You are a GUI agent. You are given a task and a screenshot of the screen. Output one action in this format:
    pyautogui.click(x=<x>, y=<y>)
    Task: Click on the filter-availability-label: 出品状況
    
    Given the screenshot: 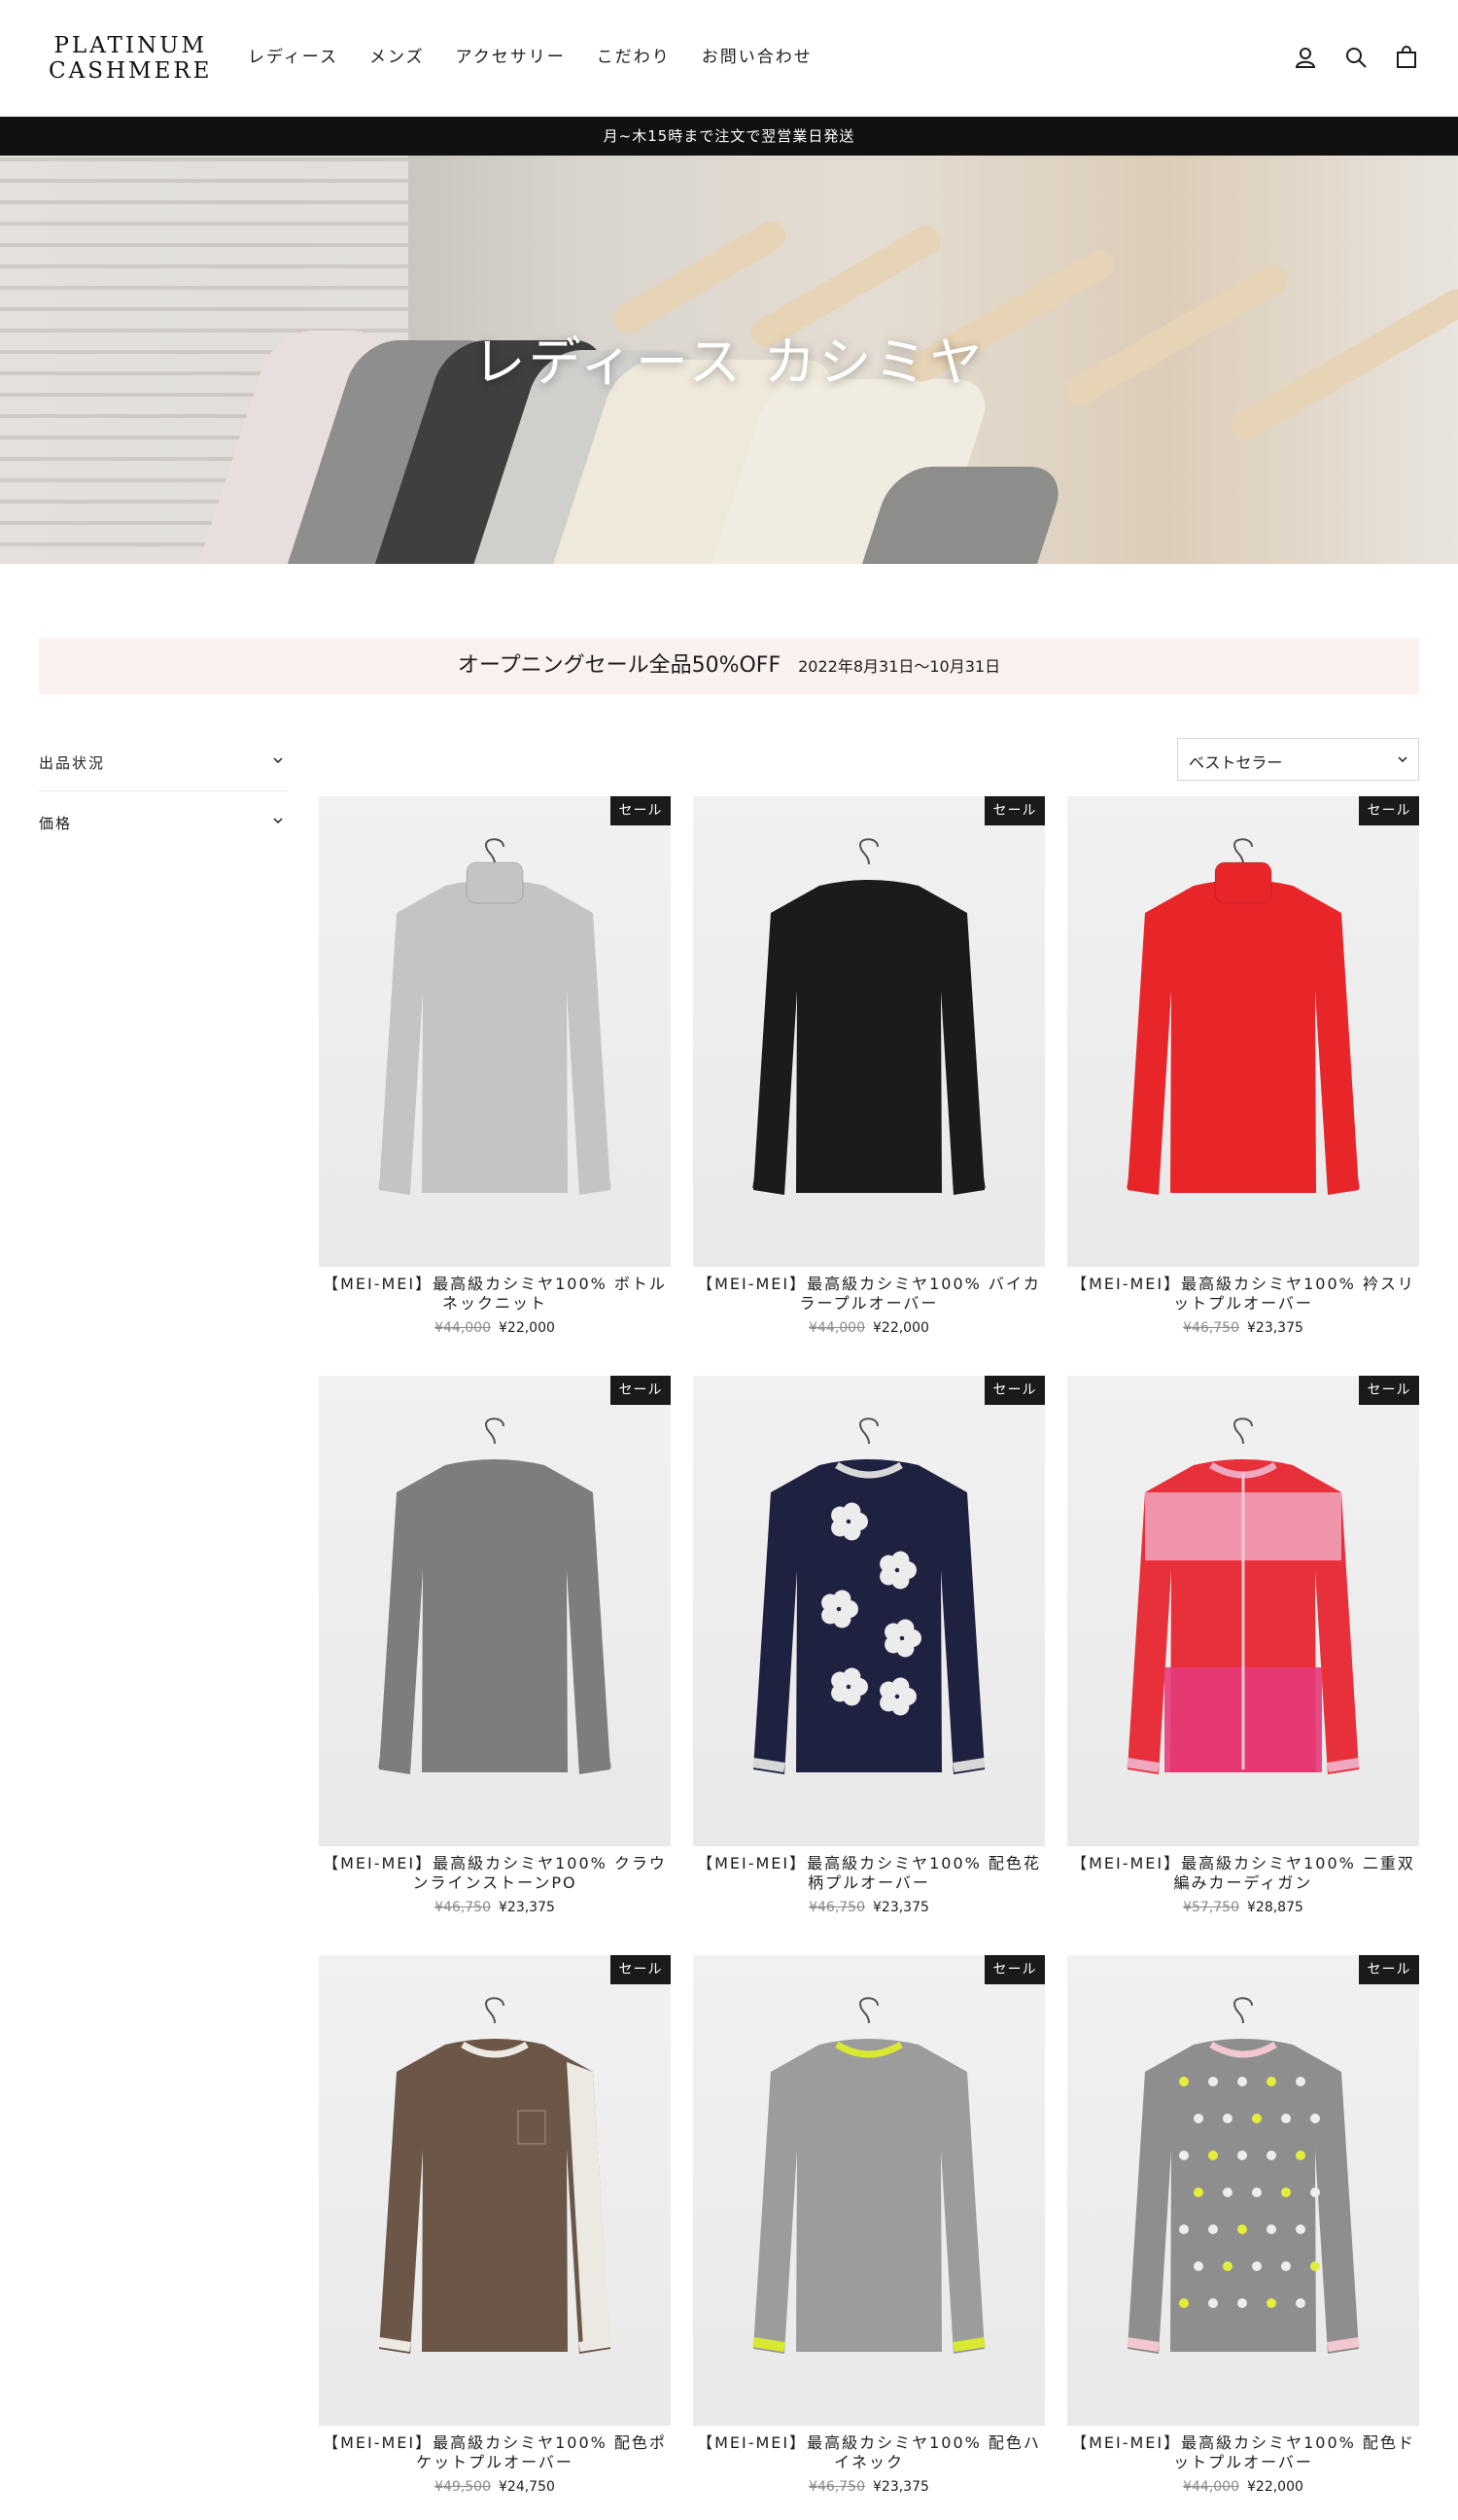 What is the action you would take?
    pyautogui.click(x=72, y=763)
    